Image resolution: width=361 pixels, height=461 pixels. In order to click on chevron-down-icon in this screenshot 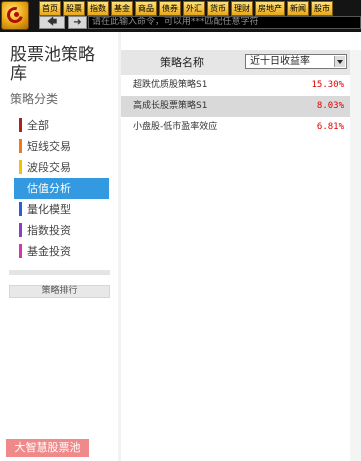, I will do `click(339, 61)`.